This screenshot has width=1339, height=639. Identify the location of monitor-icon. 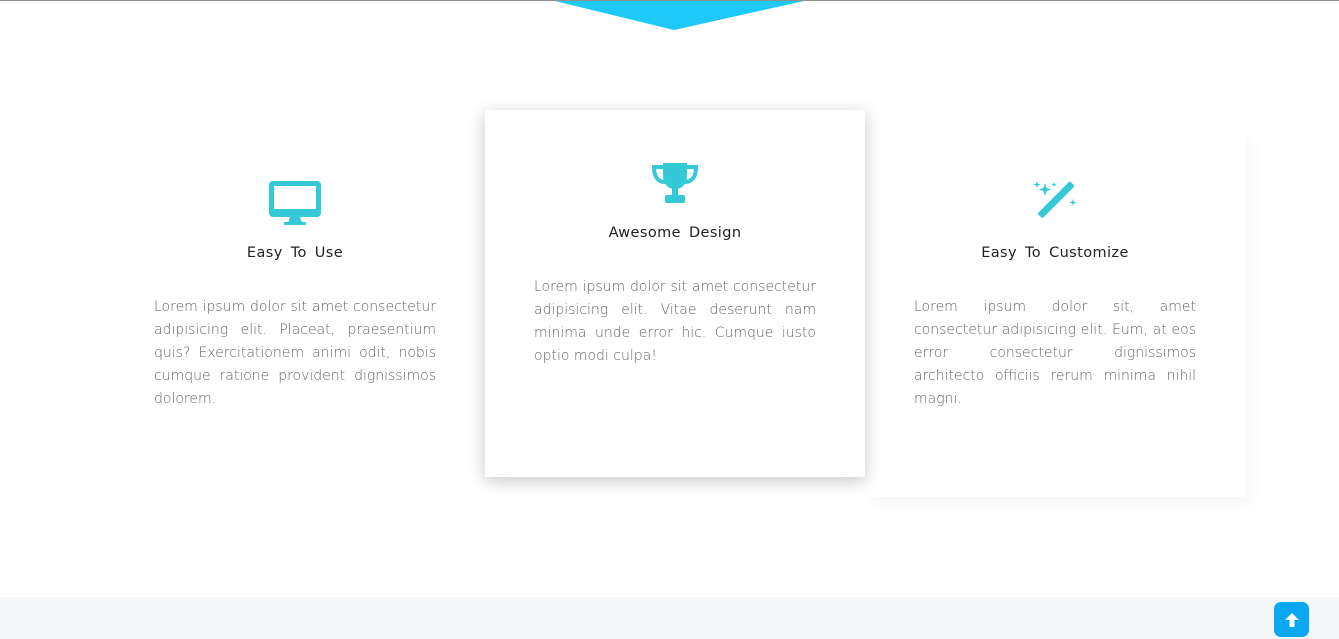
(295, 203).